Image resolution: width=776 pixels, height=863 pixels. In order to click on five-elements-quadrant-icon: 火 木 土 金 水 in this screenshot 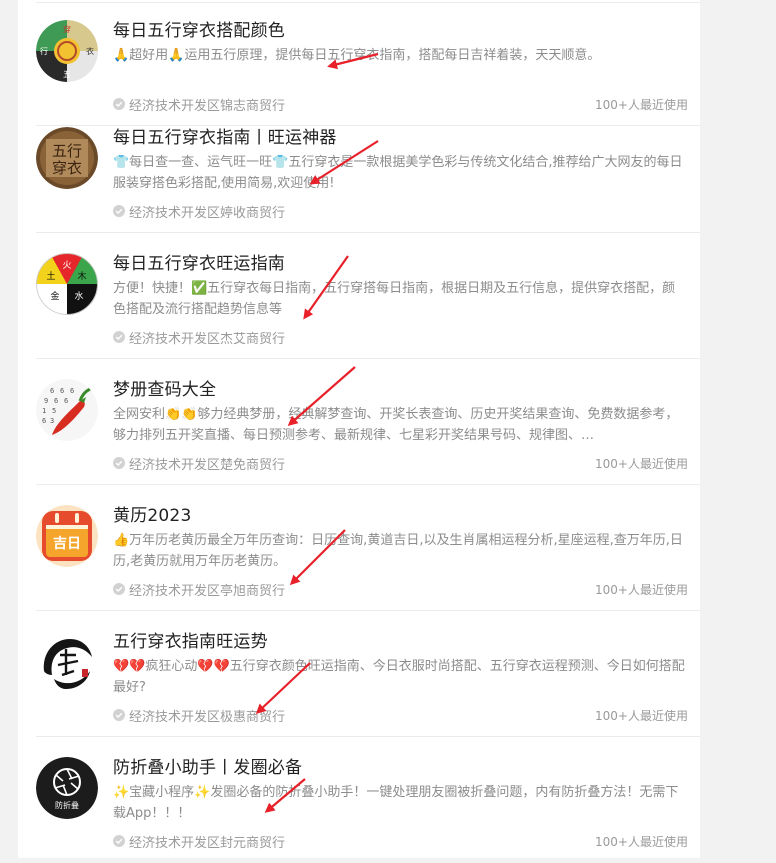, I will do `click(67, 284)`.